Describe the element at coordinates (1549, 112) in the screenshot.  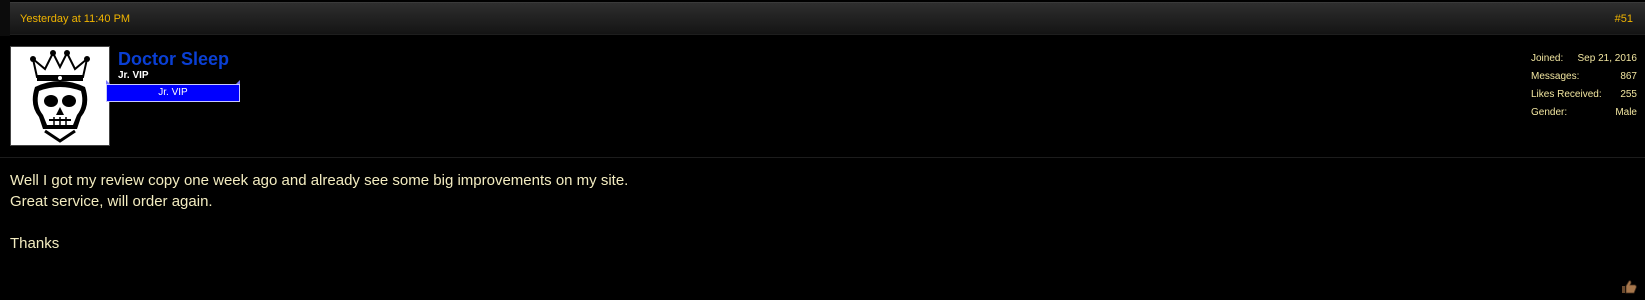
I see `stat-label: Gender:` at that location.